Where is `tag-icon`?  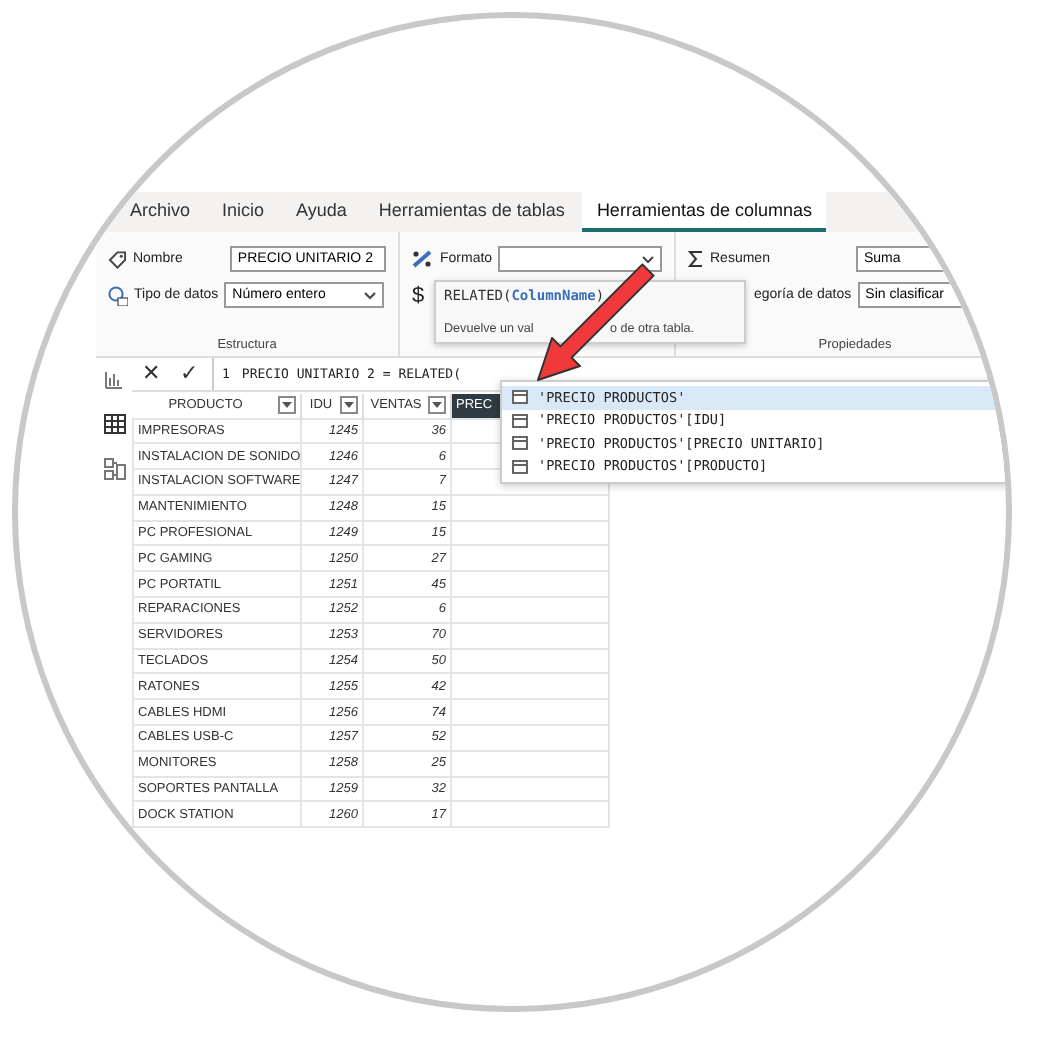
tag-icon is located at coordinates (117, 259).